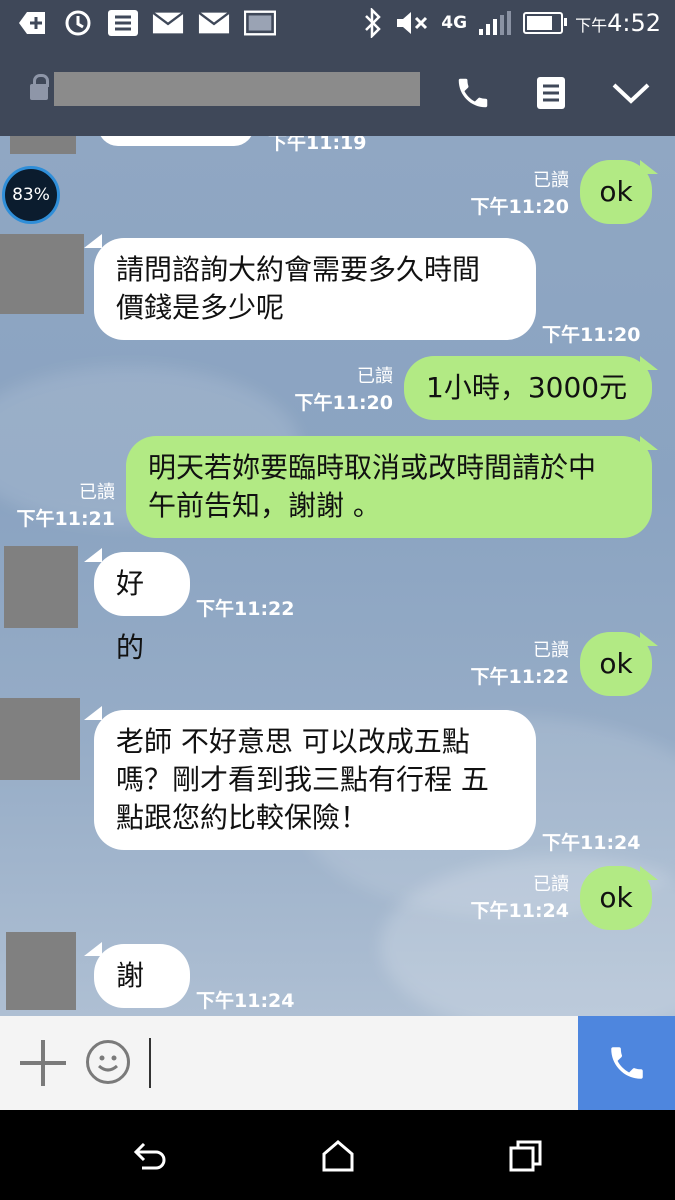 The width and height of the screenshot is (675, 1200). What do you see at coordinates (260, 23) in the screenshot?
I see `image-icon` at bounding box center [260, 23].